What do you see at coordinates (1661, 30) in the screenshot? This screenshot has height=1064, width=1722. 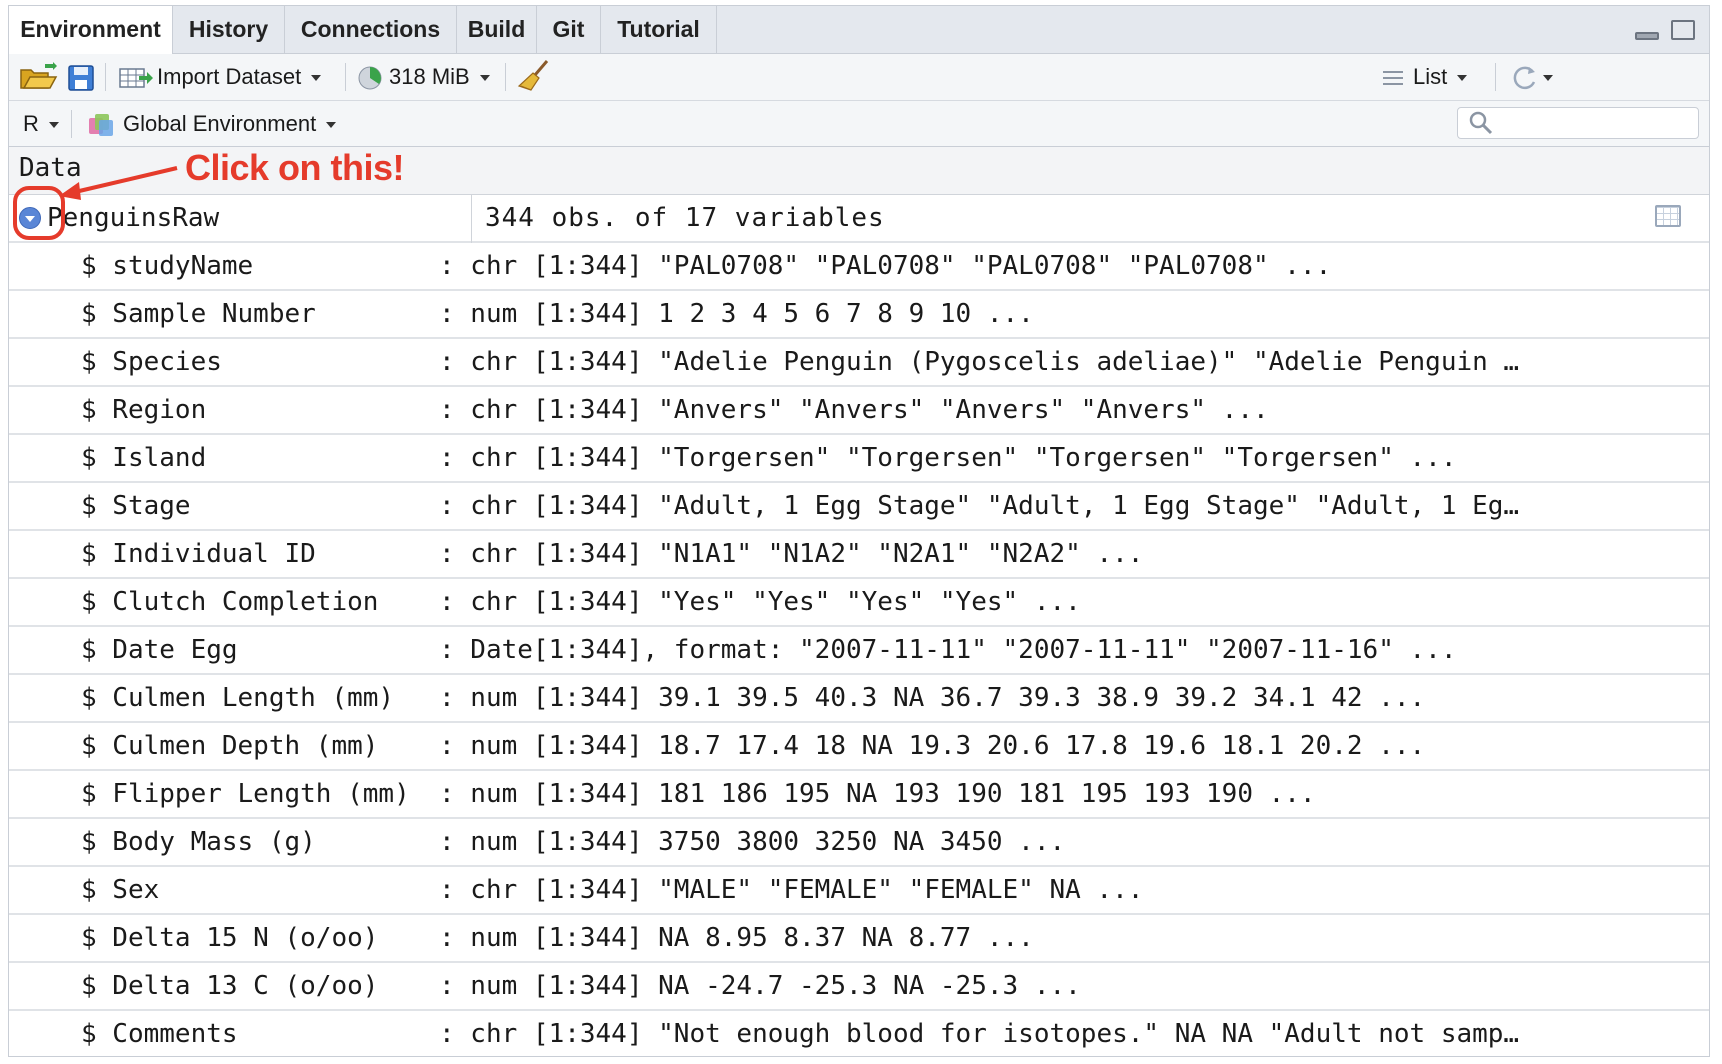 I see `window-controls` at bounding box center [1661, 30].